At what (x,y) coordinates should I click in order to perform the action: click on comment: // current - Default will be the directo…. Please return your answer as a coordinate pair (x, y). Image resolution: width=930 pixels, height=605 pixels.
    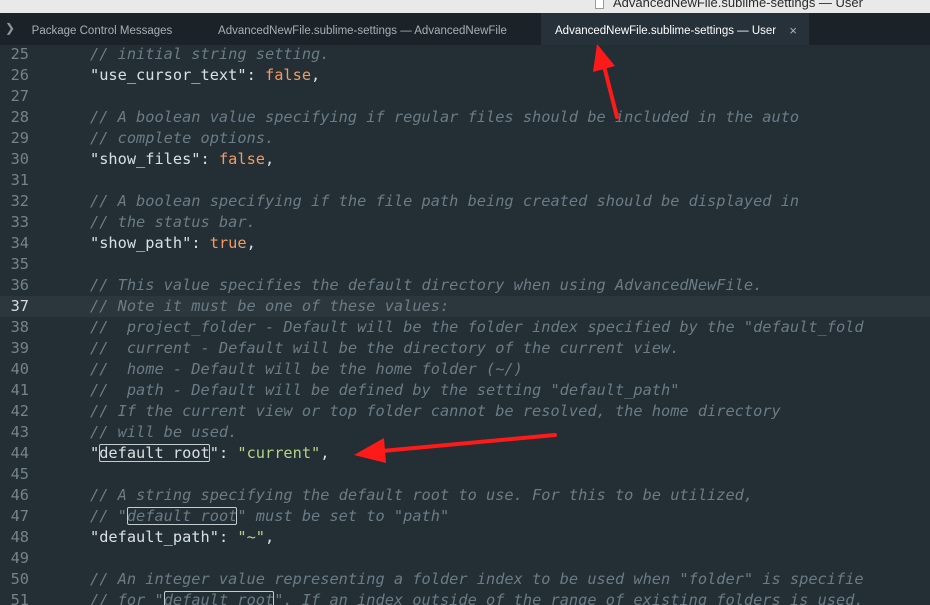
    Looking at the image, I should click on (385, 348).